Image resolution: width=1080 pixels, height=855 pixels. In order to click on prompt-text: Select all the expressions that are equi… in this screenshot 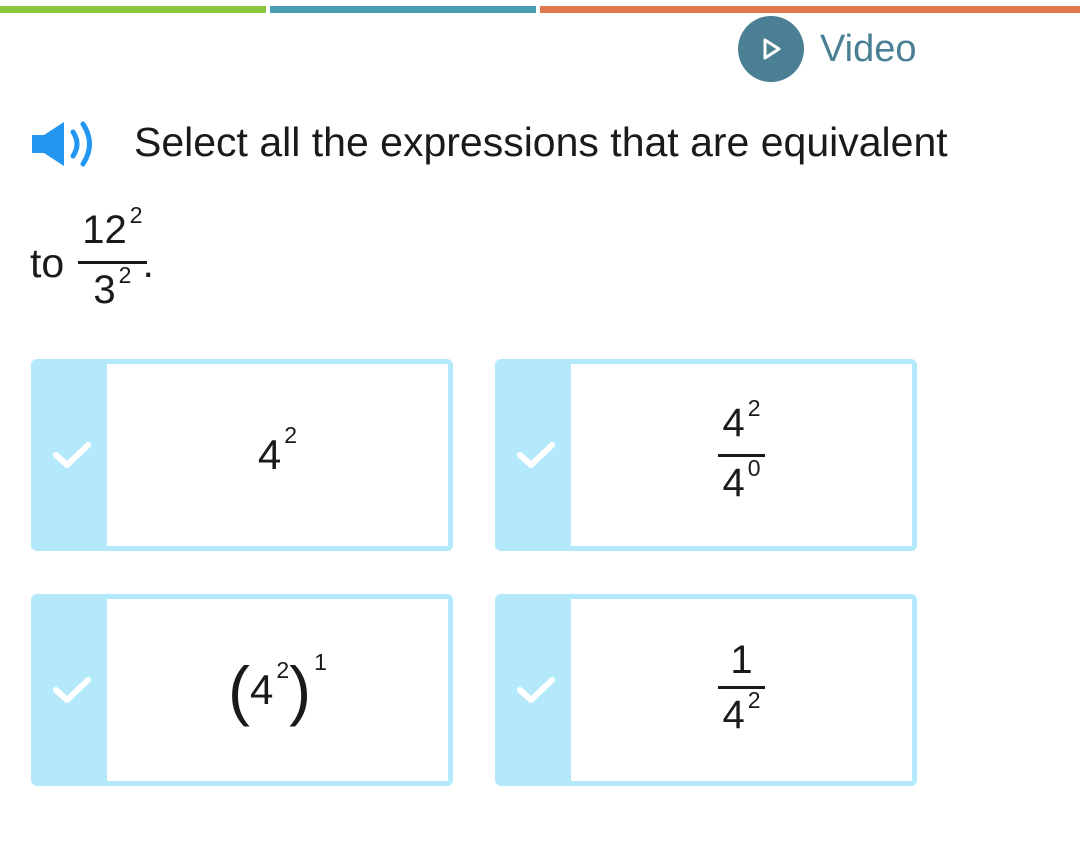, I will do `click(541, 142)`.